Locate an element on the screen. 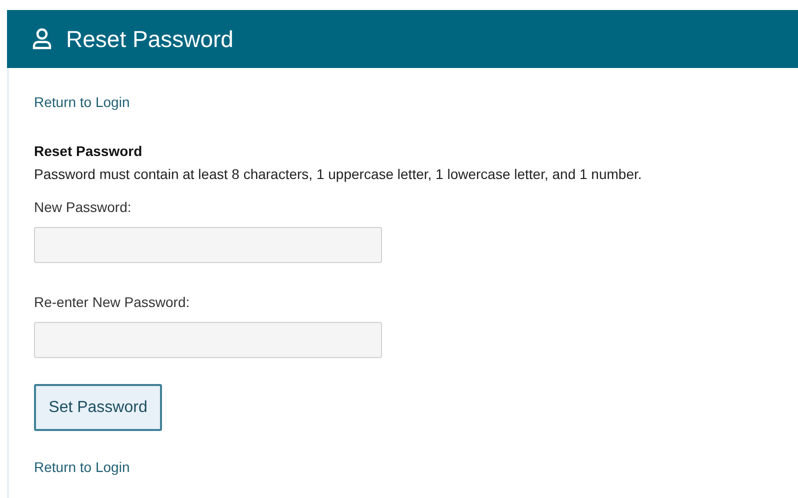 The image size is (798, 498). password-requirements: Password must contain at least 8 characters, 1 uppercase letter, 1 lowercase letter, and 1 number. is located at coordinates (338, 174).